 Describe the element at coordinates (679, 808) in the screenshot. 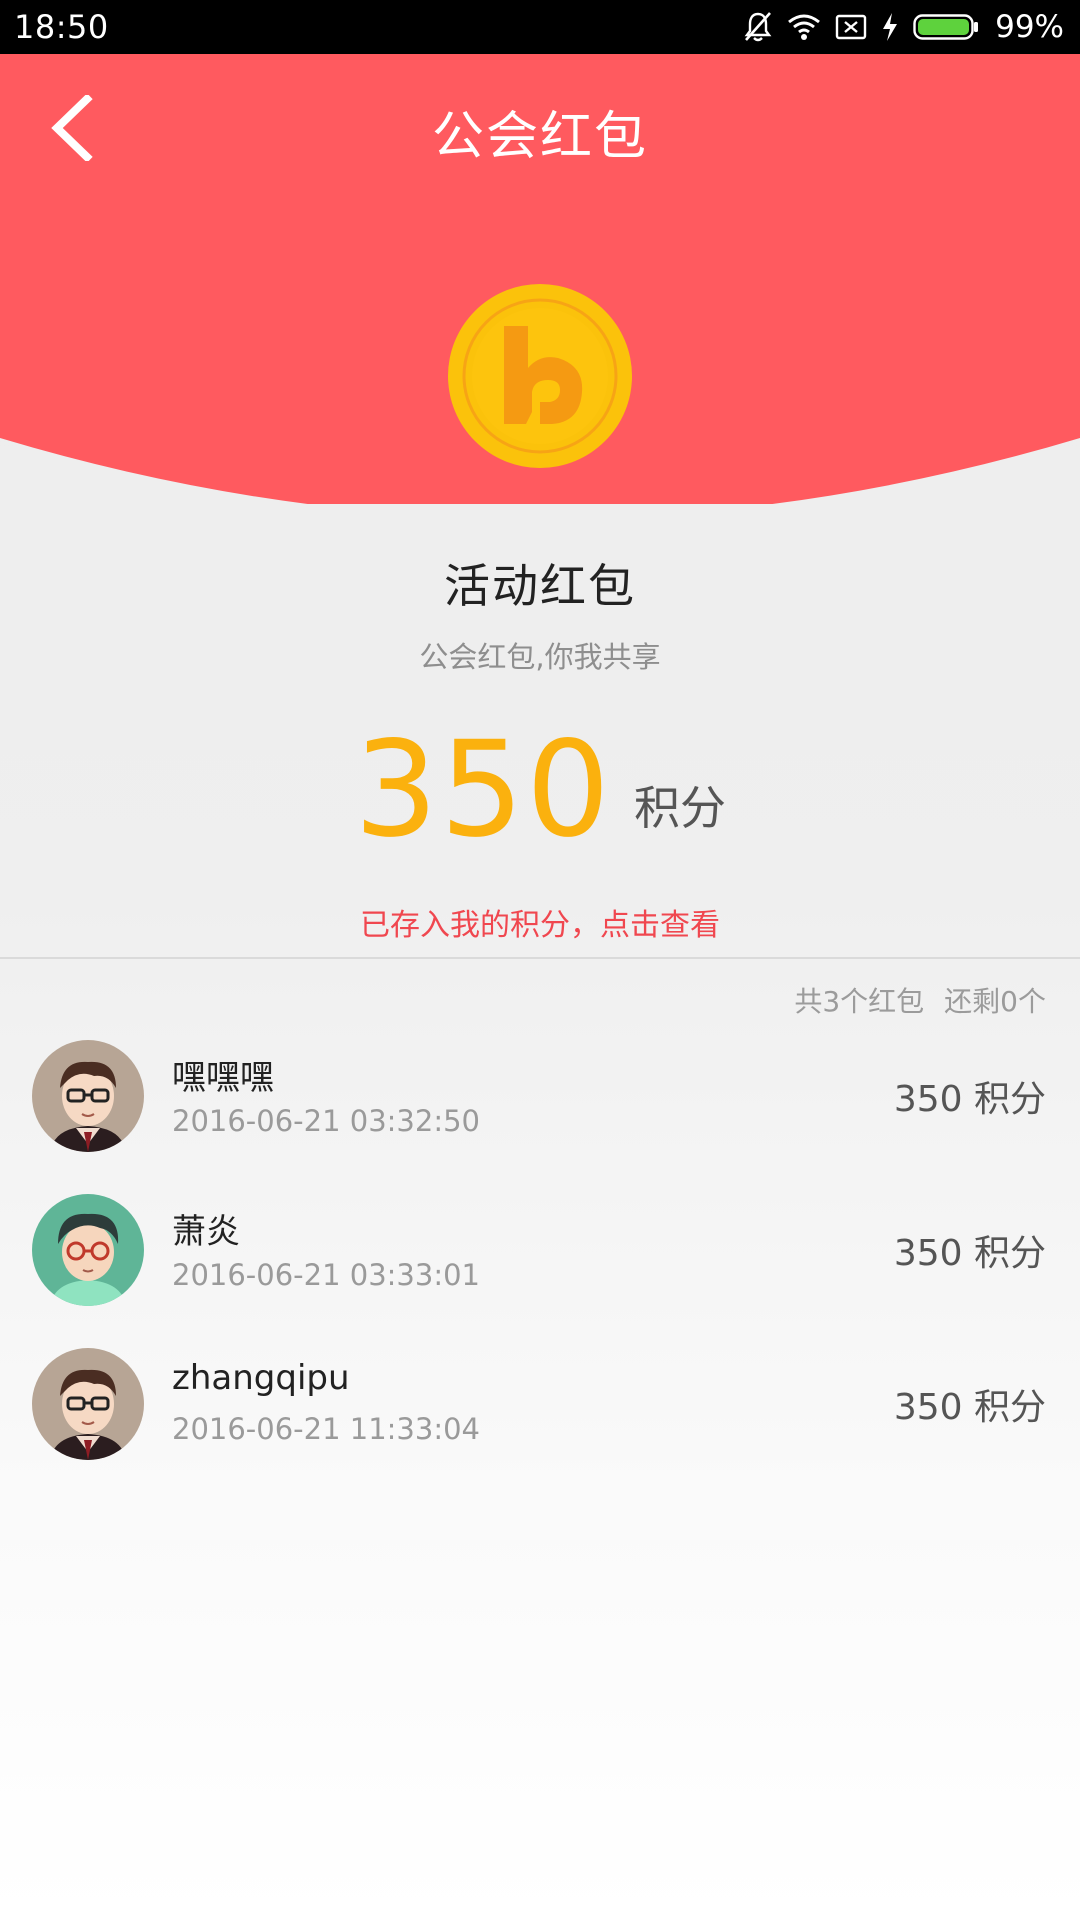

I see `amount-unit: 积分` at that location.